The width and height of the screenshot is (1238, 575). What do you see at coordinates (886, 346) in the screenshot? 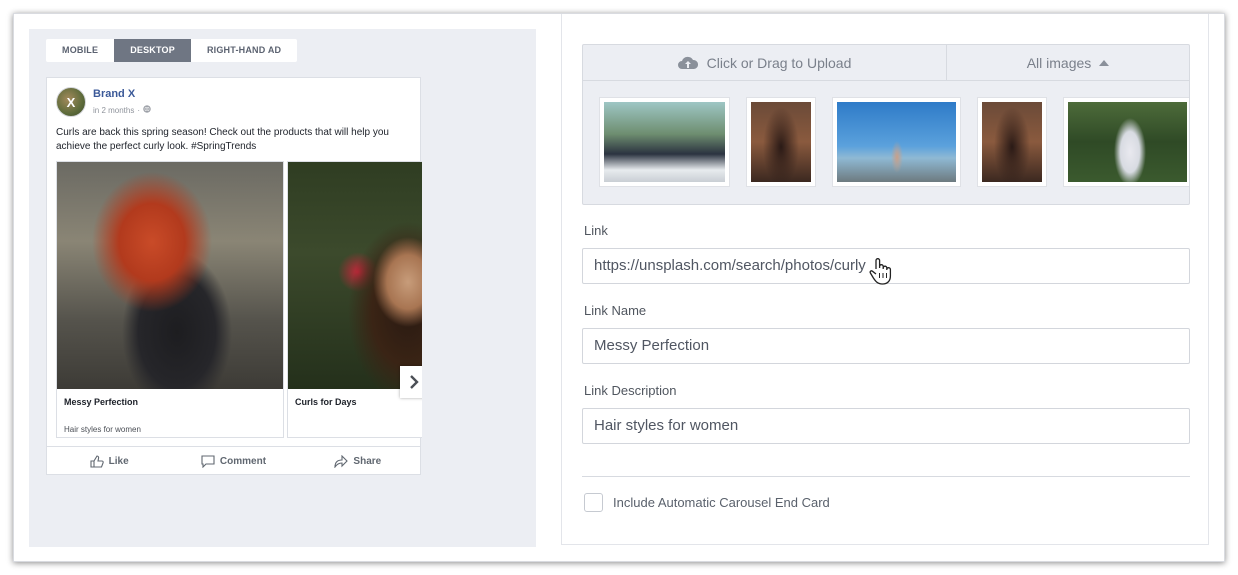
I see `link-name-input: Messy Perfection` at bounding box center [886, 346].